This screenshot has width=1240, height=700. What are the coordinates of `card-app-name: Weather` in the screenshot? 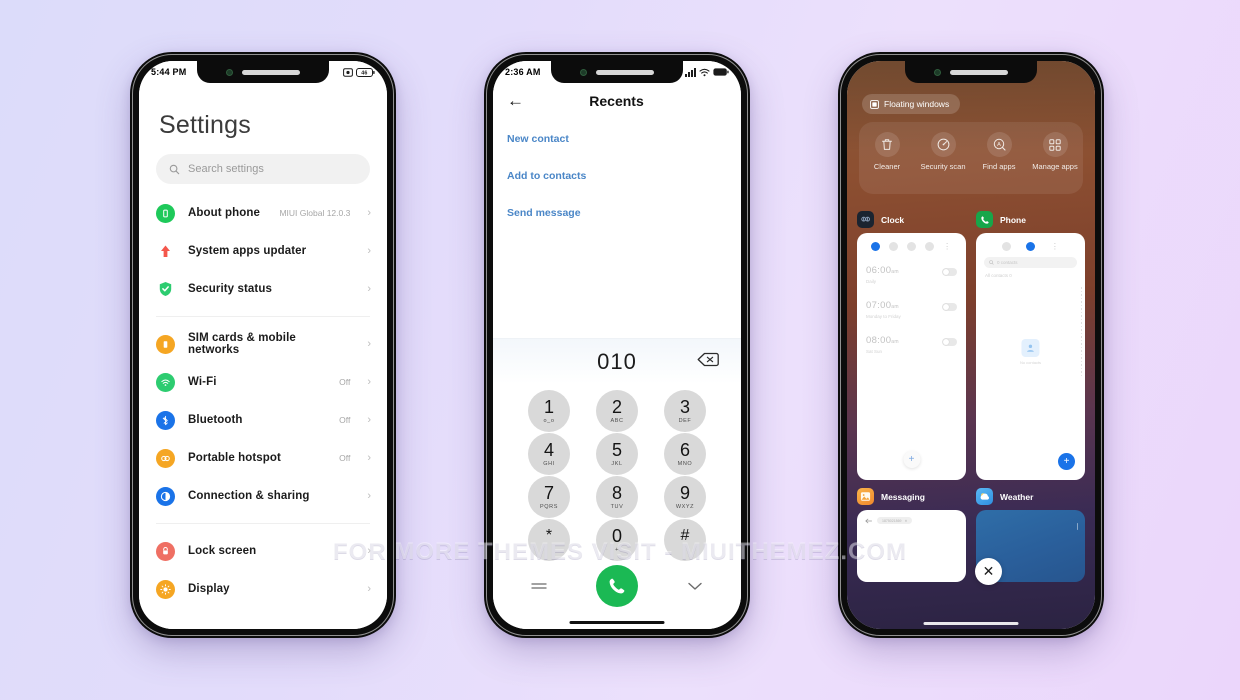 It's located at (1017, 496).